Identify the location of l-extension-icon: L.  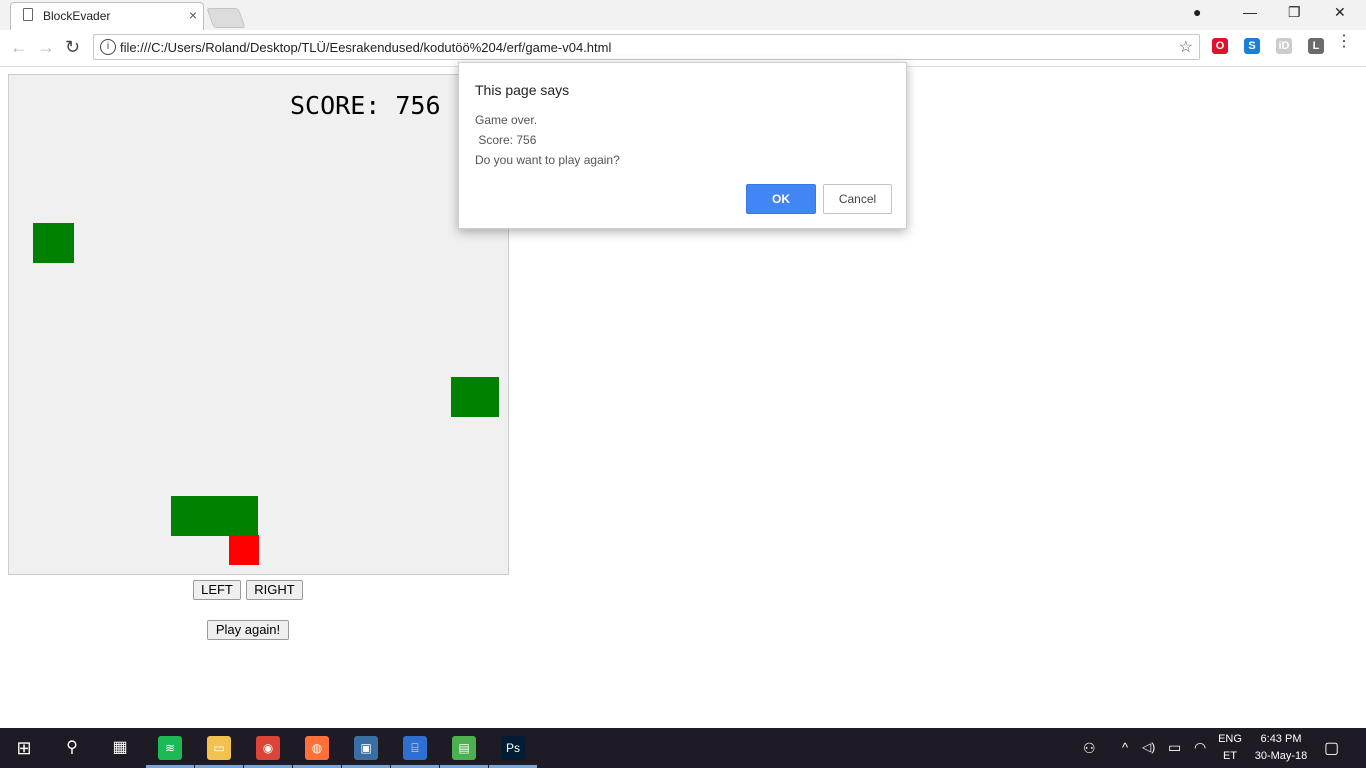
(1316, 46).